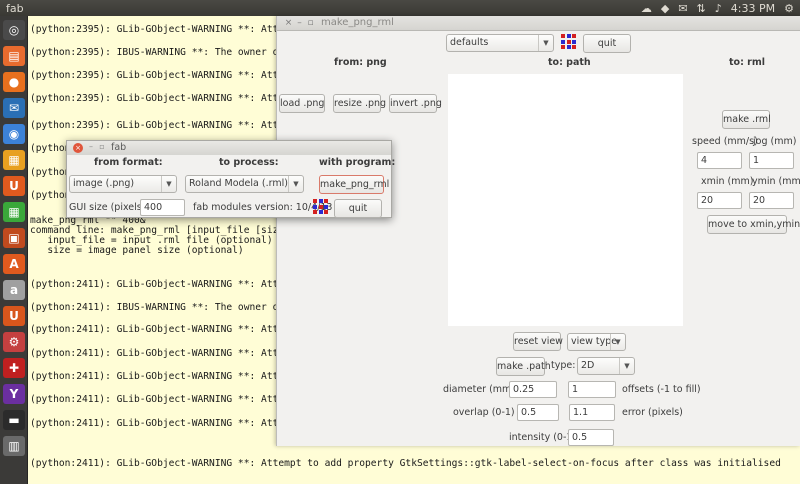 The image size is (800, 484). I want to click on type-combo: 2D ▼, so click(606, 366).